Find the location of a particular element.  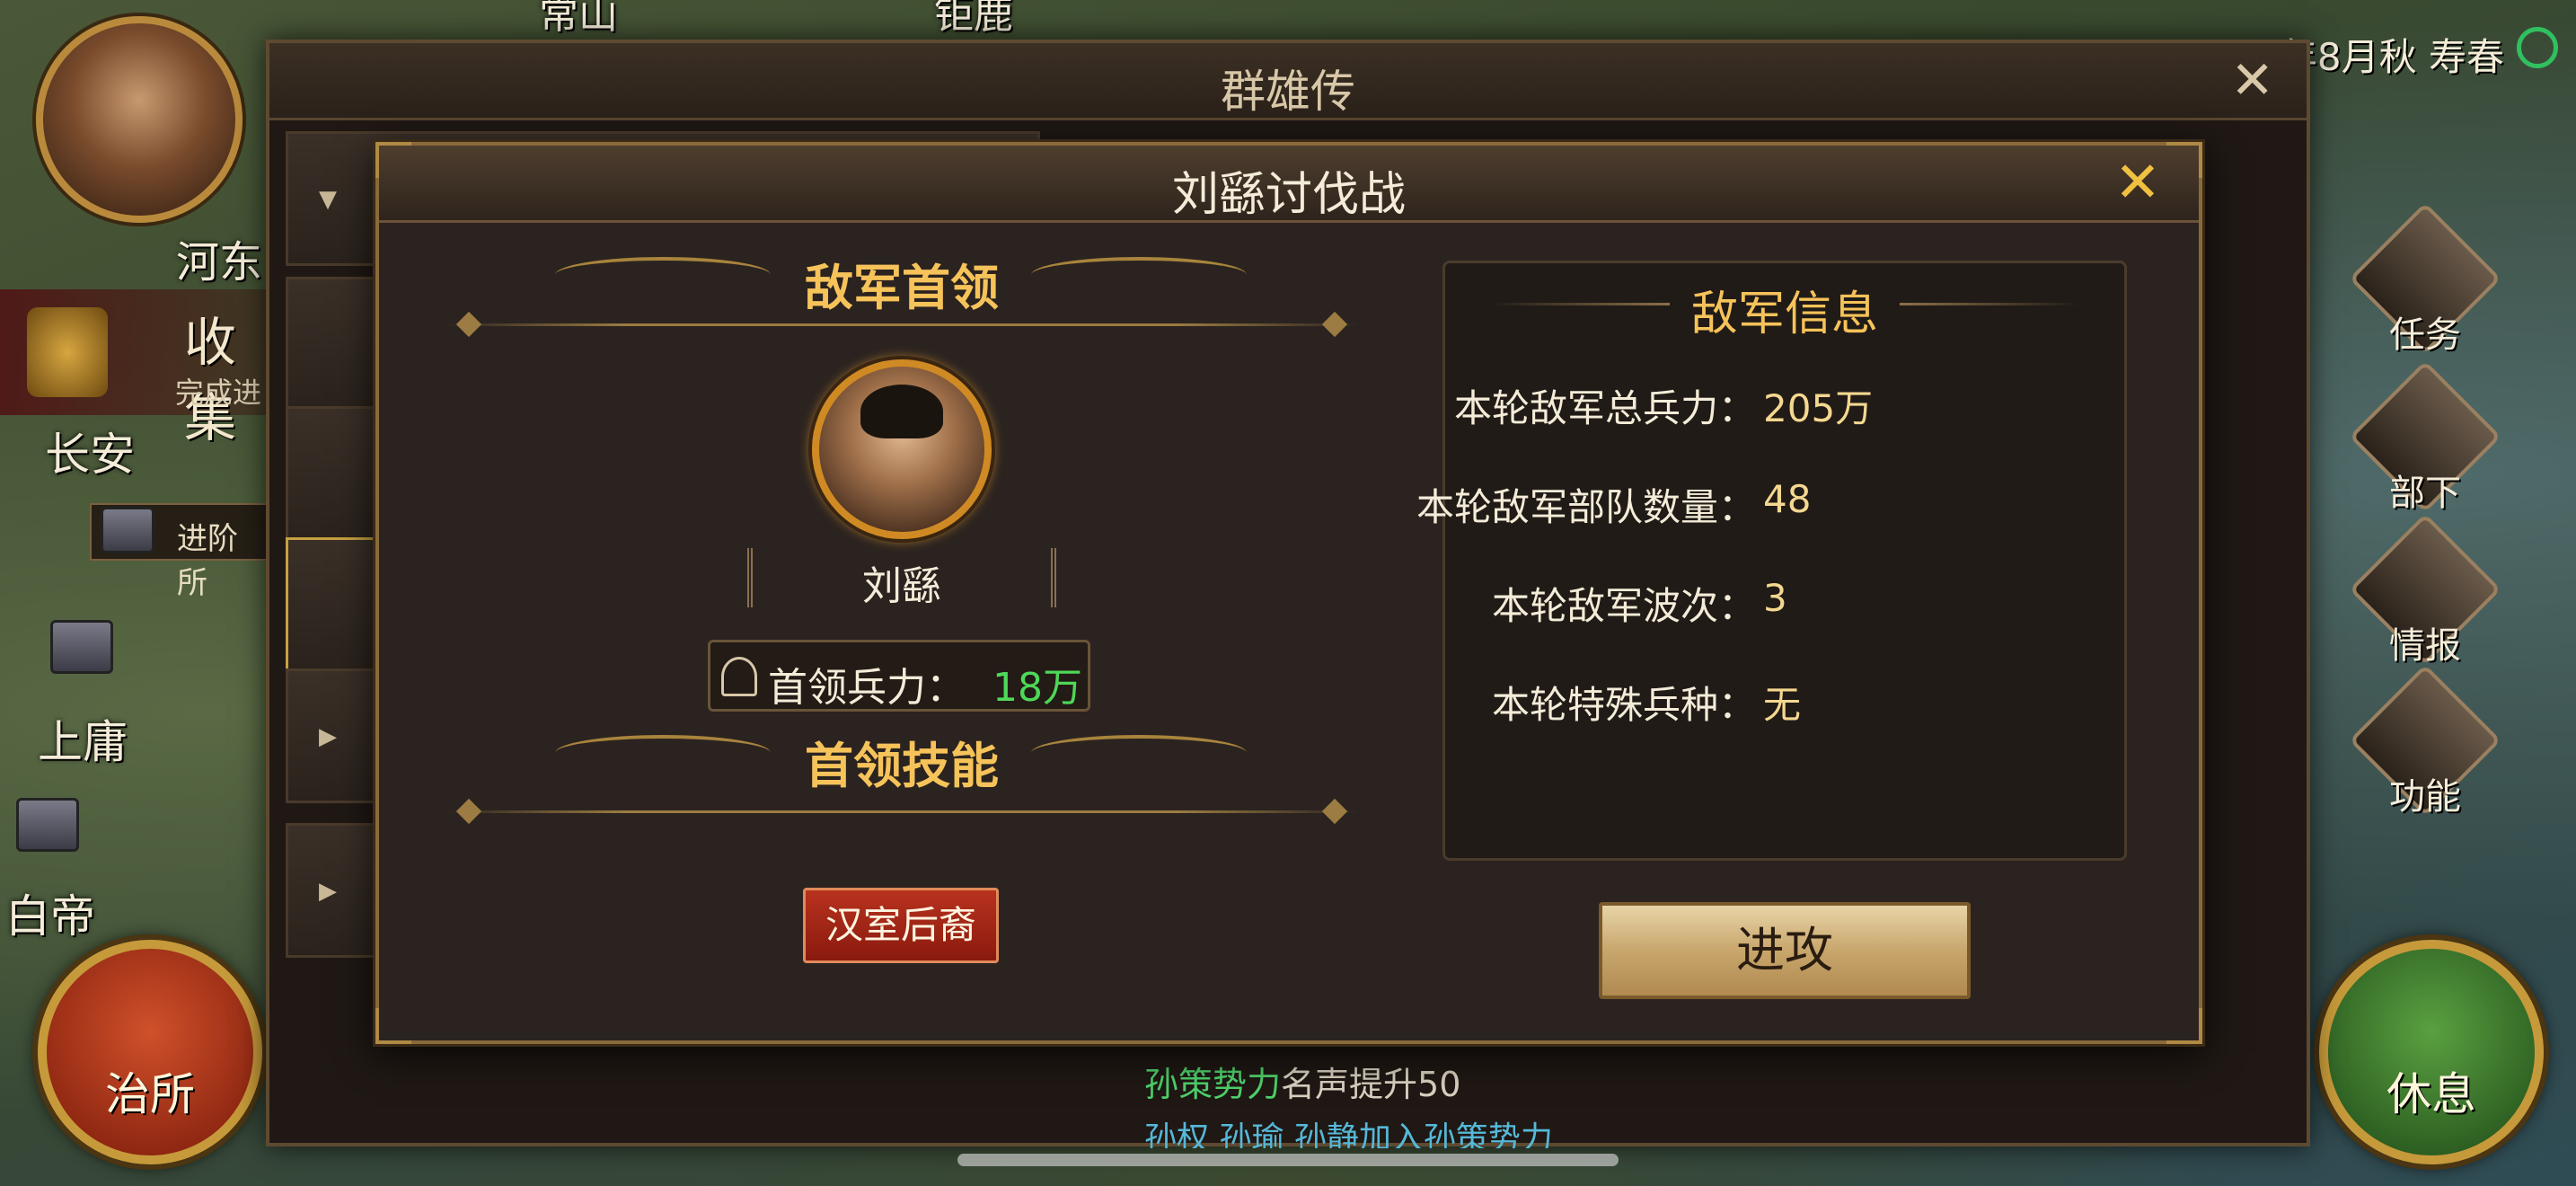

skill-heading: 首领技能 is located at coordinates (902, 766).